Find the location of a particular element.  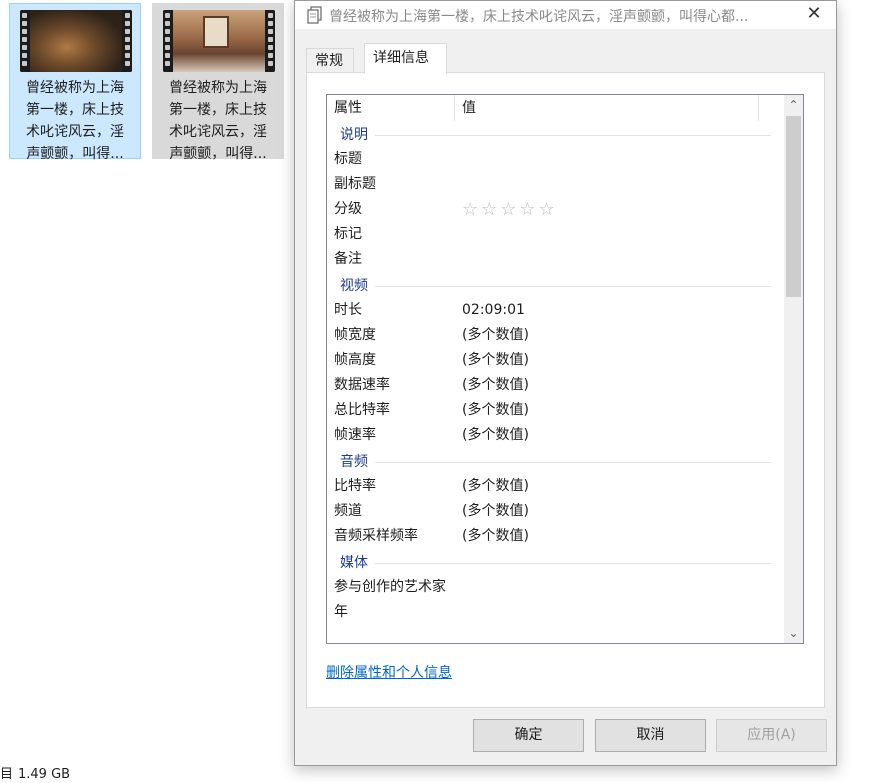

property-value: 02:09:01 is located at coordinates (493, 310).